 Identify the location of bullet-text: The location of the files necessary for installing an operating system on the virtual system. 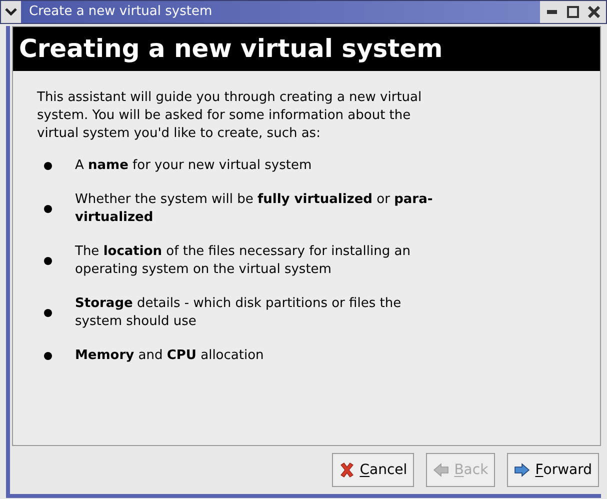
(243, 261).